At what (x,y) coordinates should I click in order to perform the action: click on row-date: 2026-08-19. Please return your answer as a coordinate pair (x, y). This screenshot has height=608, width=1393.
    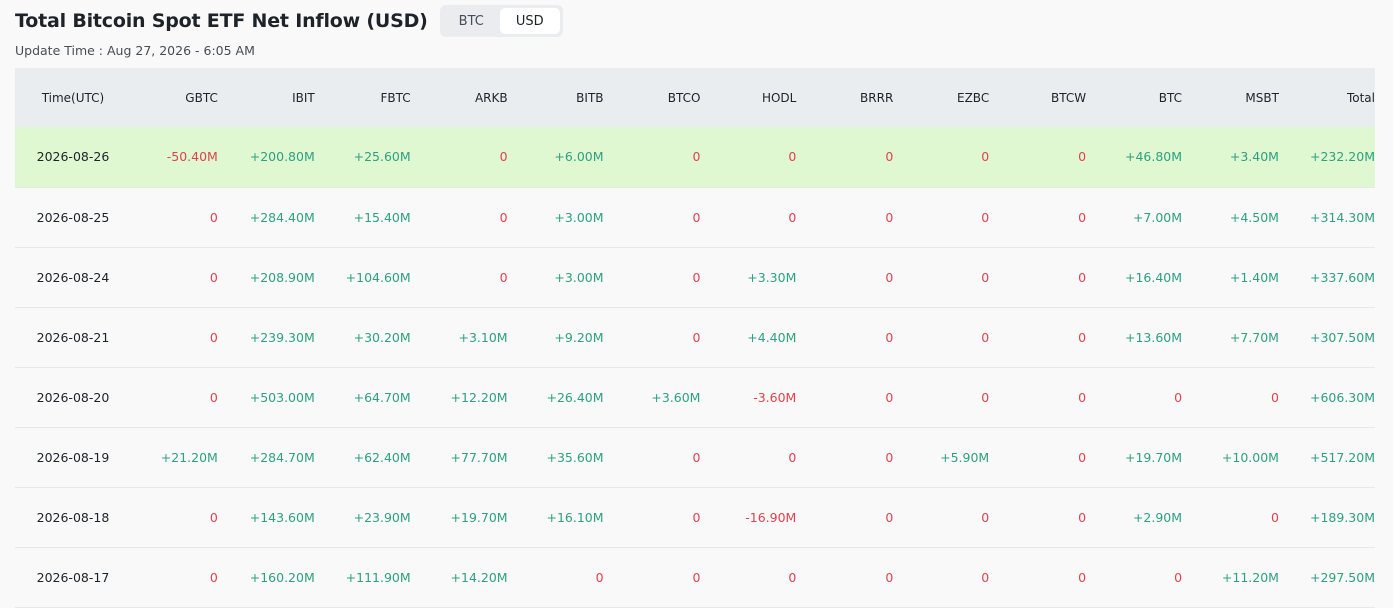
    Looking at the image, I should click on (73, 457).